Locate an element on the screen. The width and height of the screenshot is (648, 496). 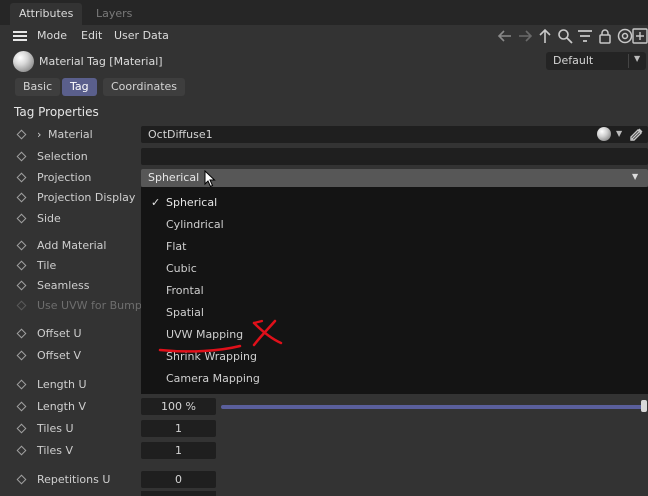
menu-mode: Mode is located at coordinates (52, 35).